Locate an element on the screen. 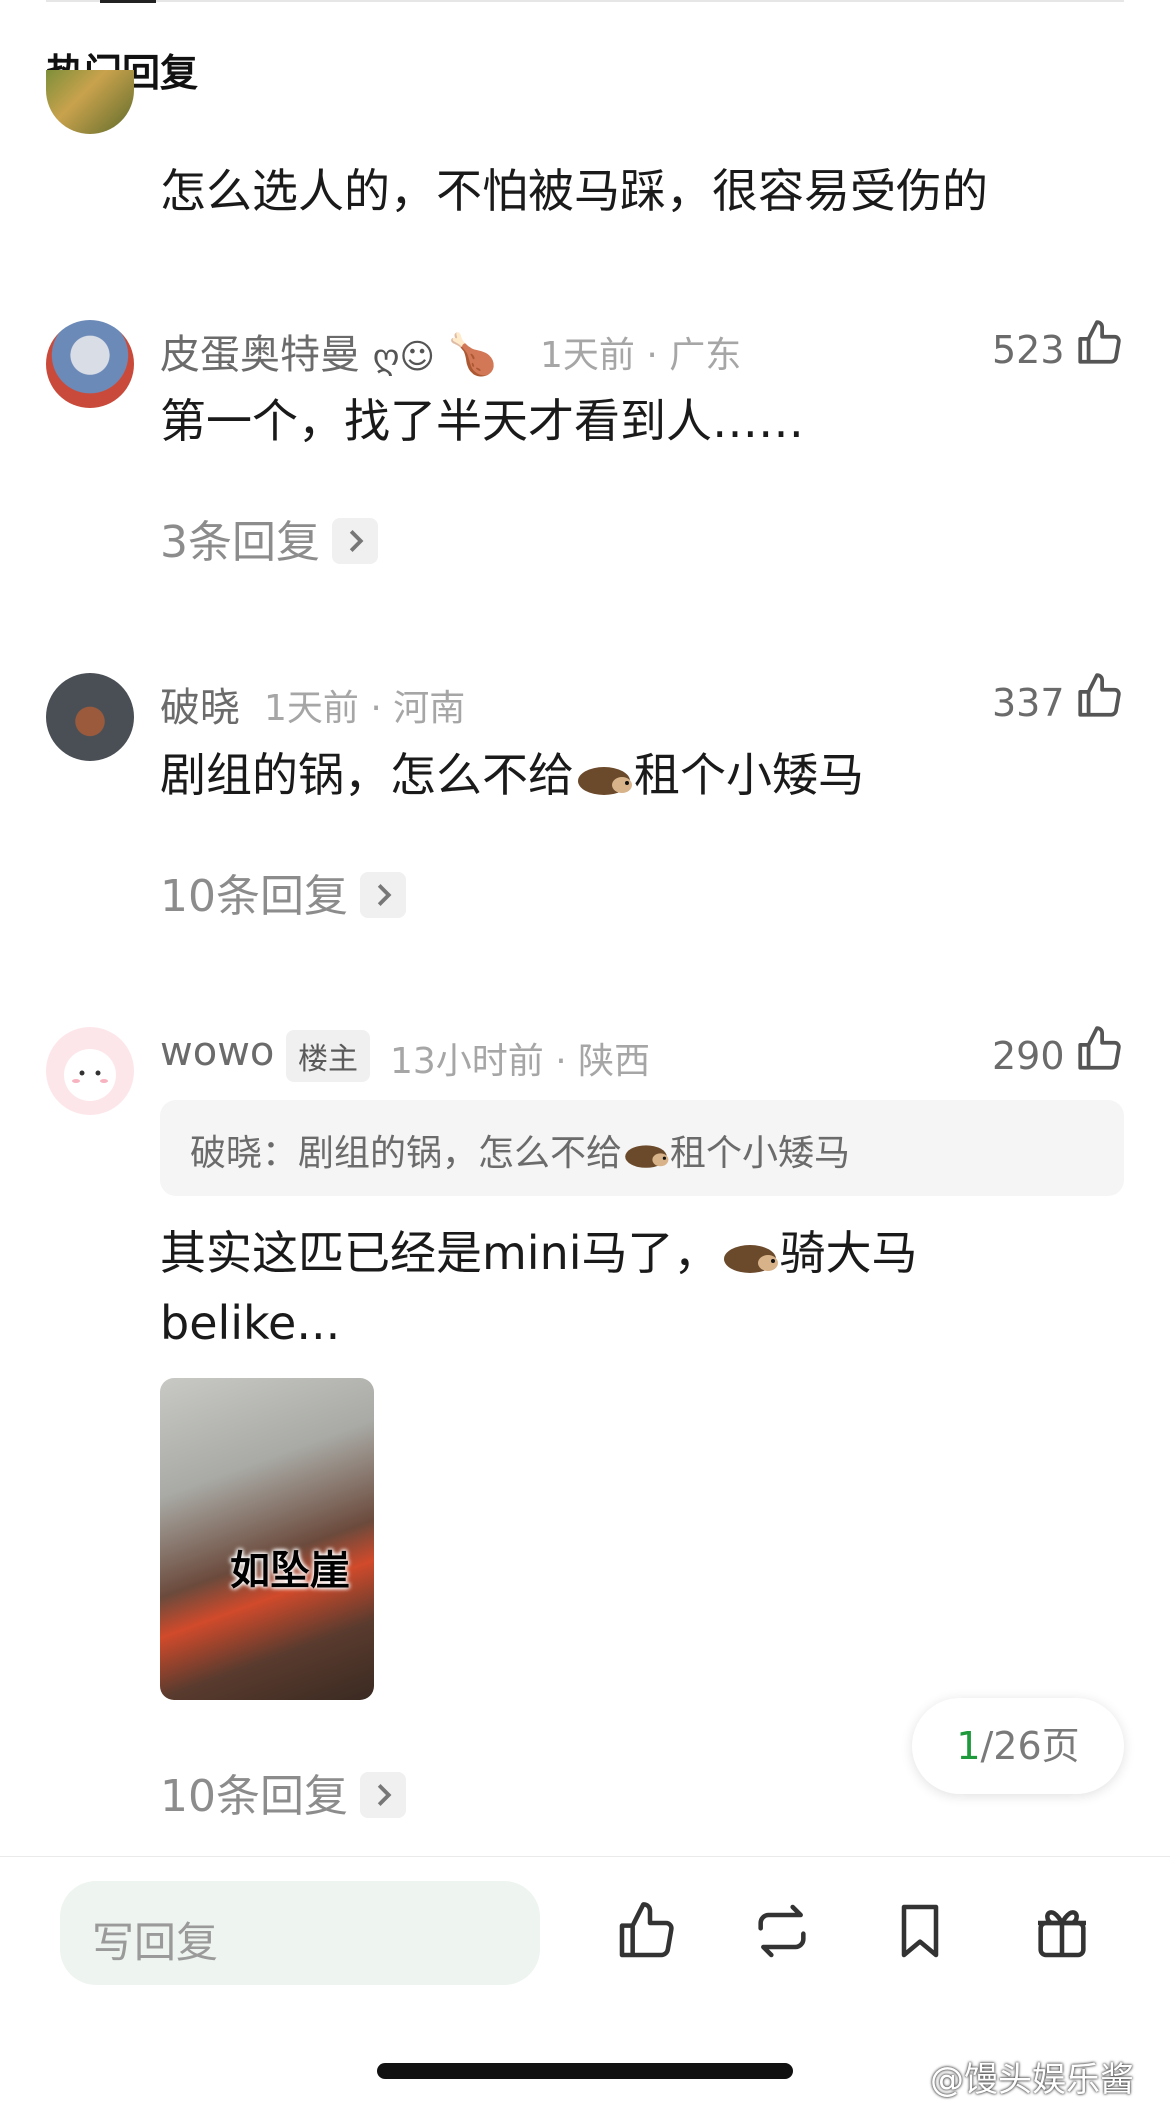 The width and height of the screenshot is (1170, 2108). username: 皮蛋奥特曼 ღ☺ 🍗 is located at coordinates (328, 351).